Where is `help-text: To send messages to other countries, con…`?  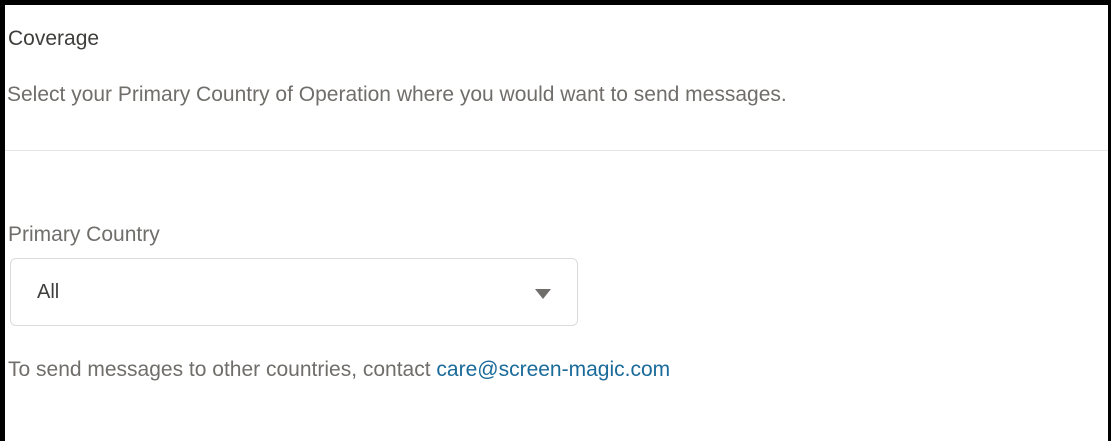 help-text: To send messages to other countries, con… is located at coordinates (339, 370).